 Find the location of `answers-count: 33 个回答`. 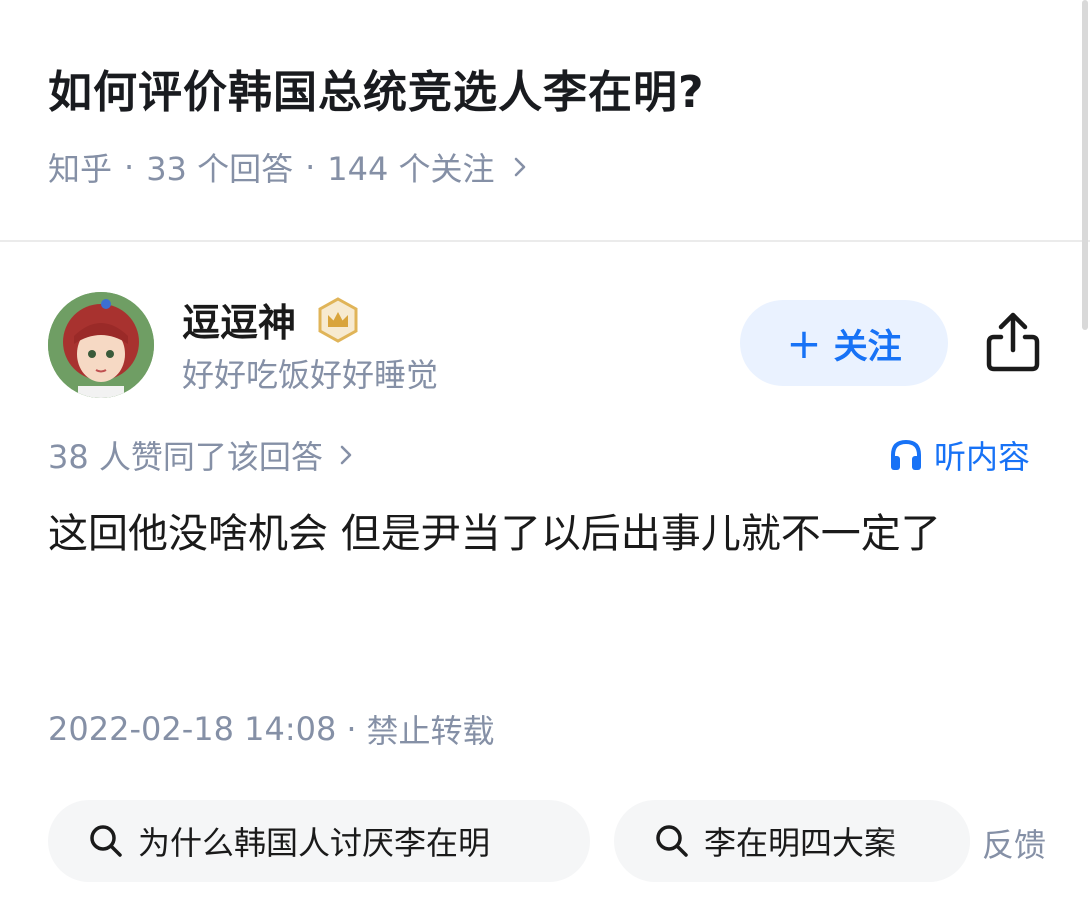

answers-count: 33 个回答 is located at coordinates (220, 169).